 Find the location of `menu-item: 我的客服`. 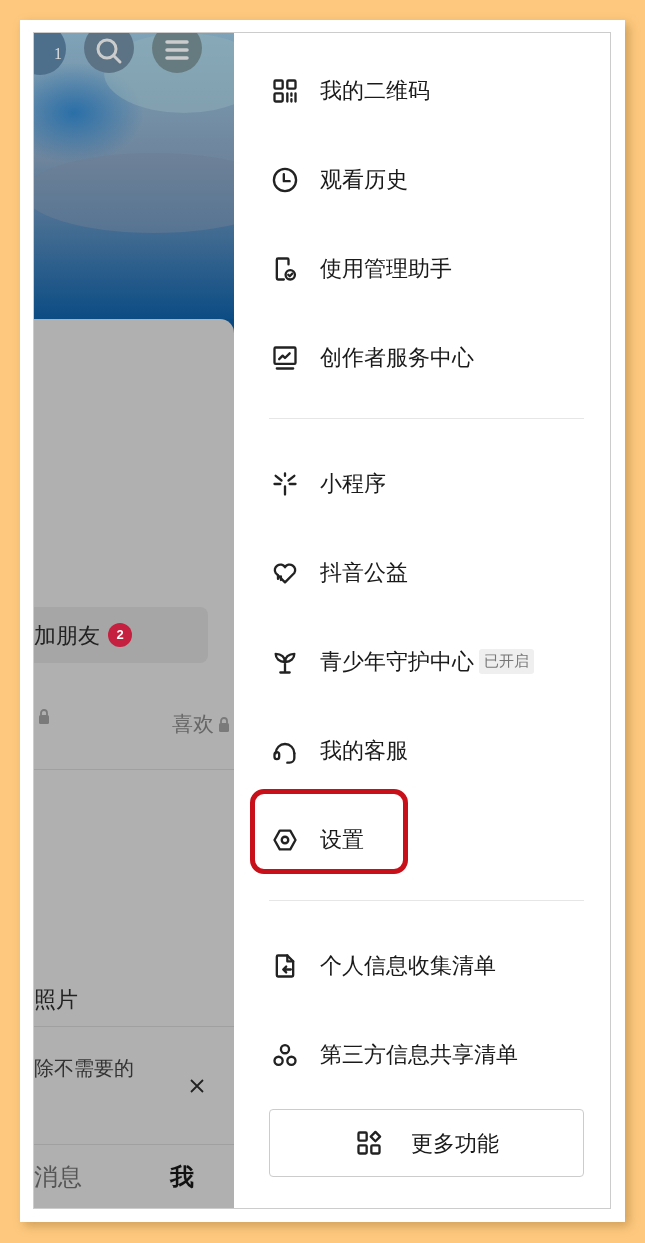

menu-item: 我的客服 is located at coordinates (364, 750).